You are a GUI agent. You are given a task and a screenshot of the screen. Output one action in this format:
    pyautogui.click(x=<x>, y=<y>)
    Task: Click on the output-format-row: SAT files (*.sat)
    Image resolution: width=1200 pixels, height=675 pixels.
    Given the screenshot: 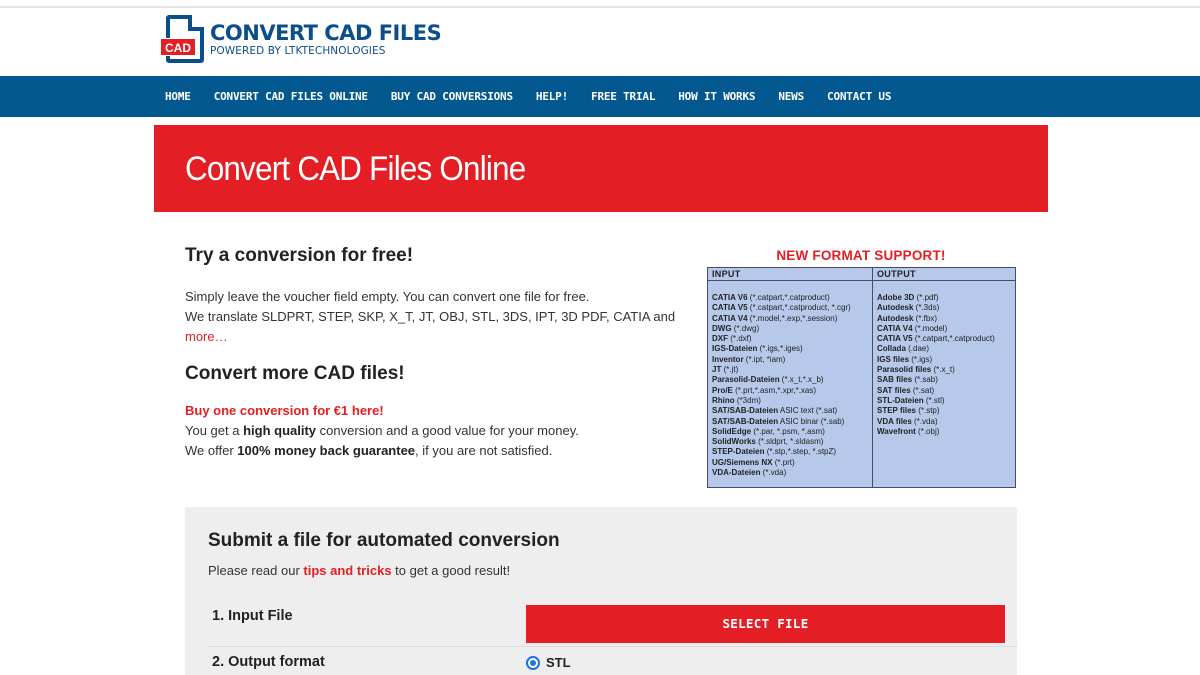 What is the action you would take?
    pyautogui.click(x=936, y=391)
    